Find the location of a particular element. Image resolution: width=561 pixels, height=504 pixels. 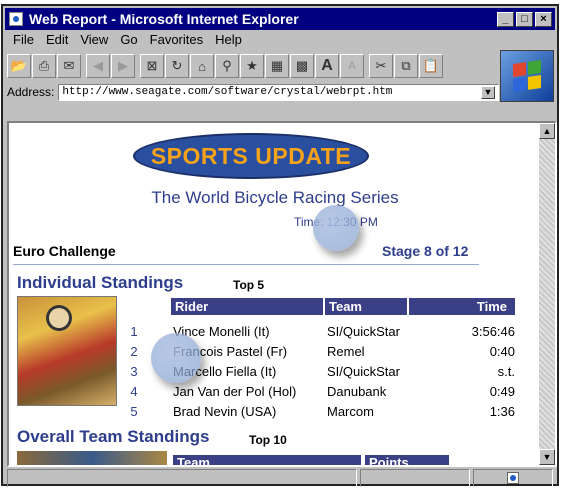

divider is located at coordinates (246, 264).